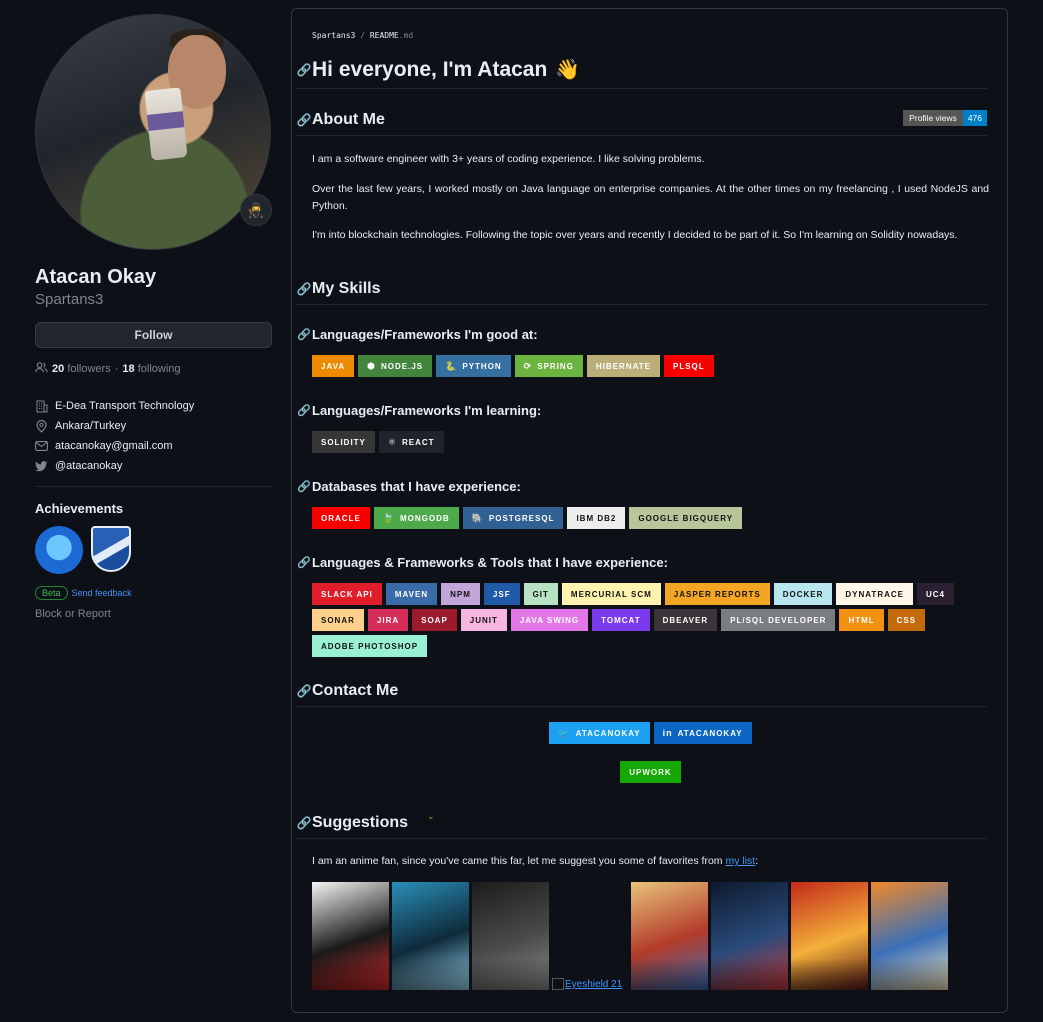 This screenshot has width=1043, height=1022. I want to click on badge-label: REACT, so click(418, 442).